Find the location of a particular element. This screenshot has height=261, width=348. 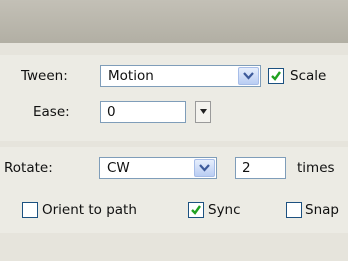

scale-checkbox is located at coordinates (276, 76).